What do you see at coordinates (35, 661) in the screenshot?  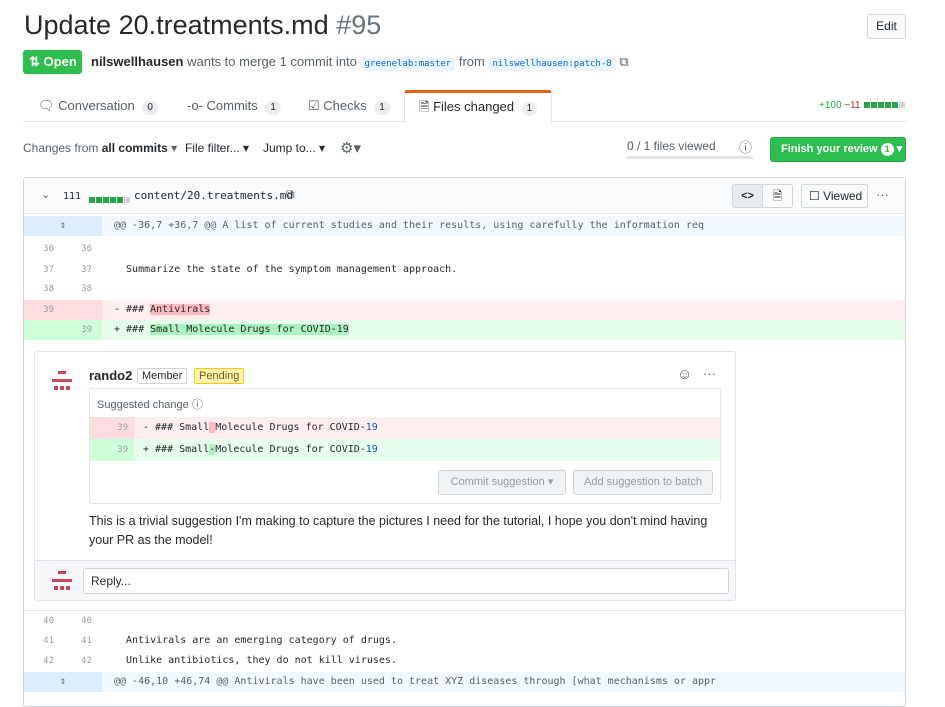 I see `old-line-number: 42` at bounding box center [35, 661].